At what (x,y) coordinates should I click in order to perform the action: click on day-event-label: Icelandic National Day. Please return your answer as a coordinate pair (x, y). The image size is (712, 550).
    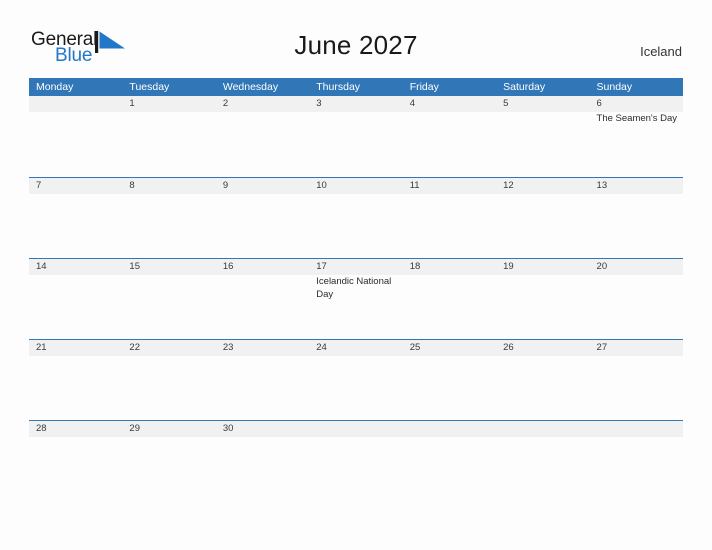
    Looking at the image, I should click on (354, 288).